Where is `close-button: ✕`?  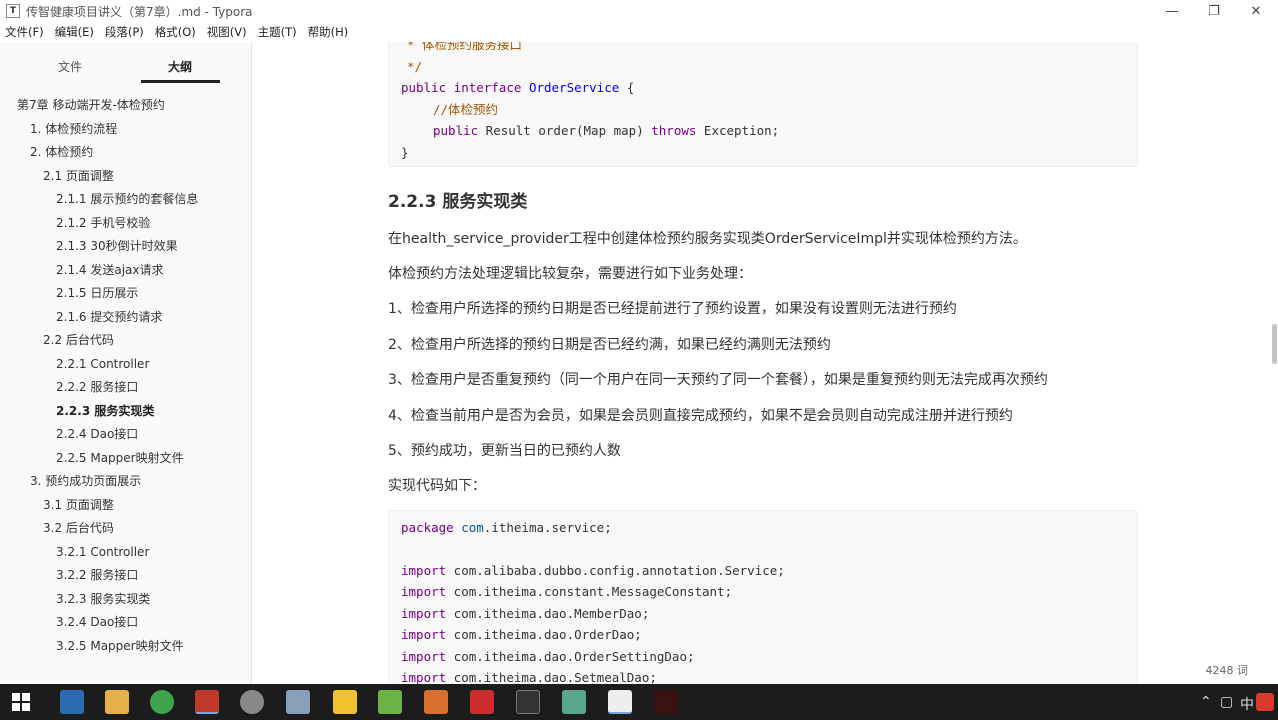 close-button: ✕ is located at coordinates (1256, 11).